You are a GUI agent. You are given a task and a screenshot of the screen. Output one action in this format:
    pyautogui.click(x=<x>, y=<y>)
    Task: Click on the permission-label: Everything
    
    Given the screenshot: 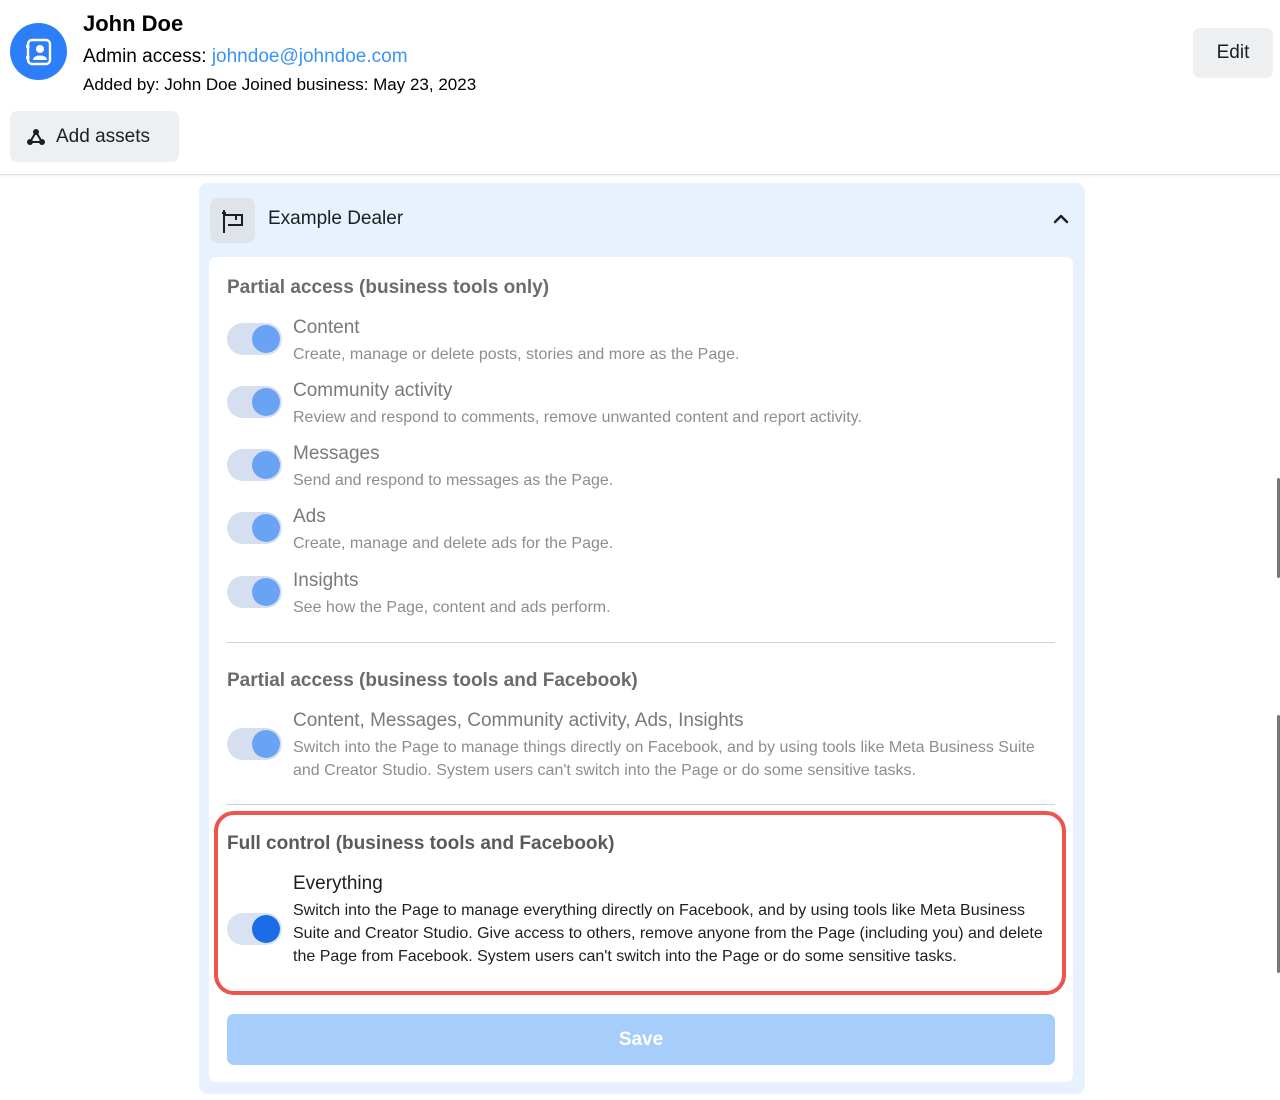 What is the action you would take?
    pyautogui.click(x=338, y=883)
    